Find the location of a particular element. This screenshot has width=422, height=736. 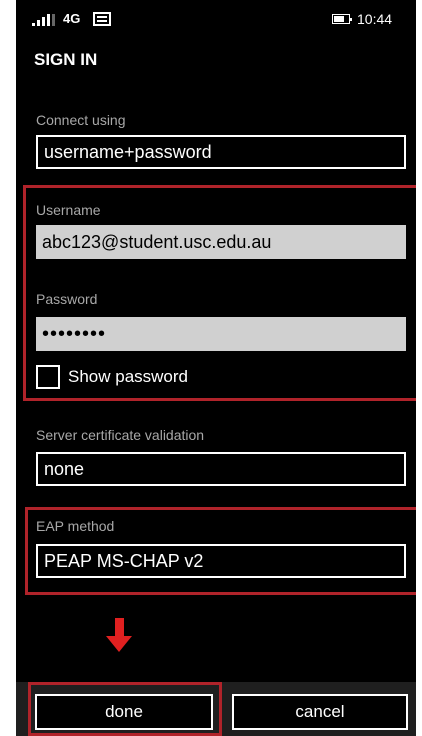

cancel-button: cancel is located at coordinates (320, 712).